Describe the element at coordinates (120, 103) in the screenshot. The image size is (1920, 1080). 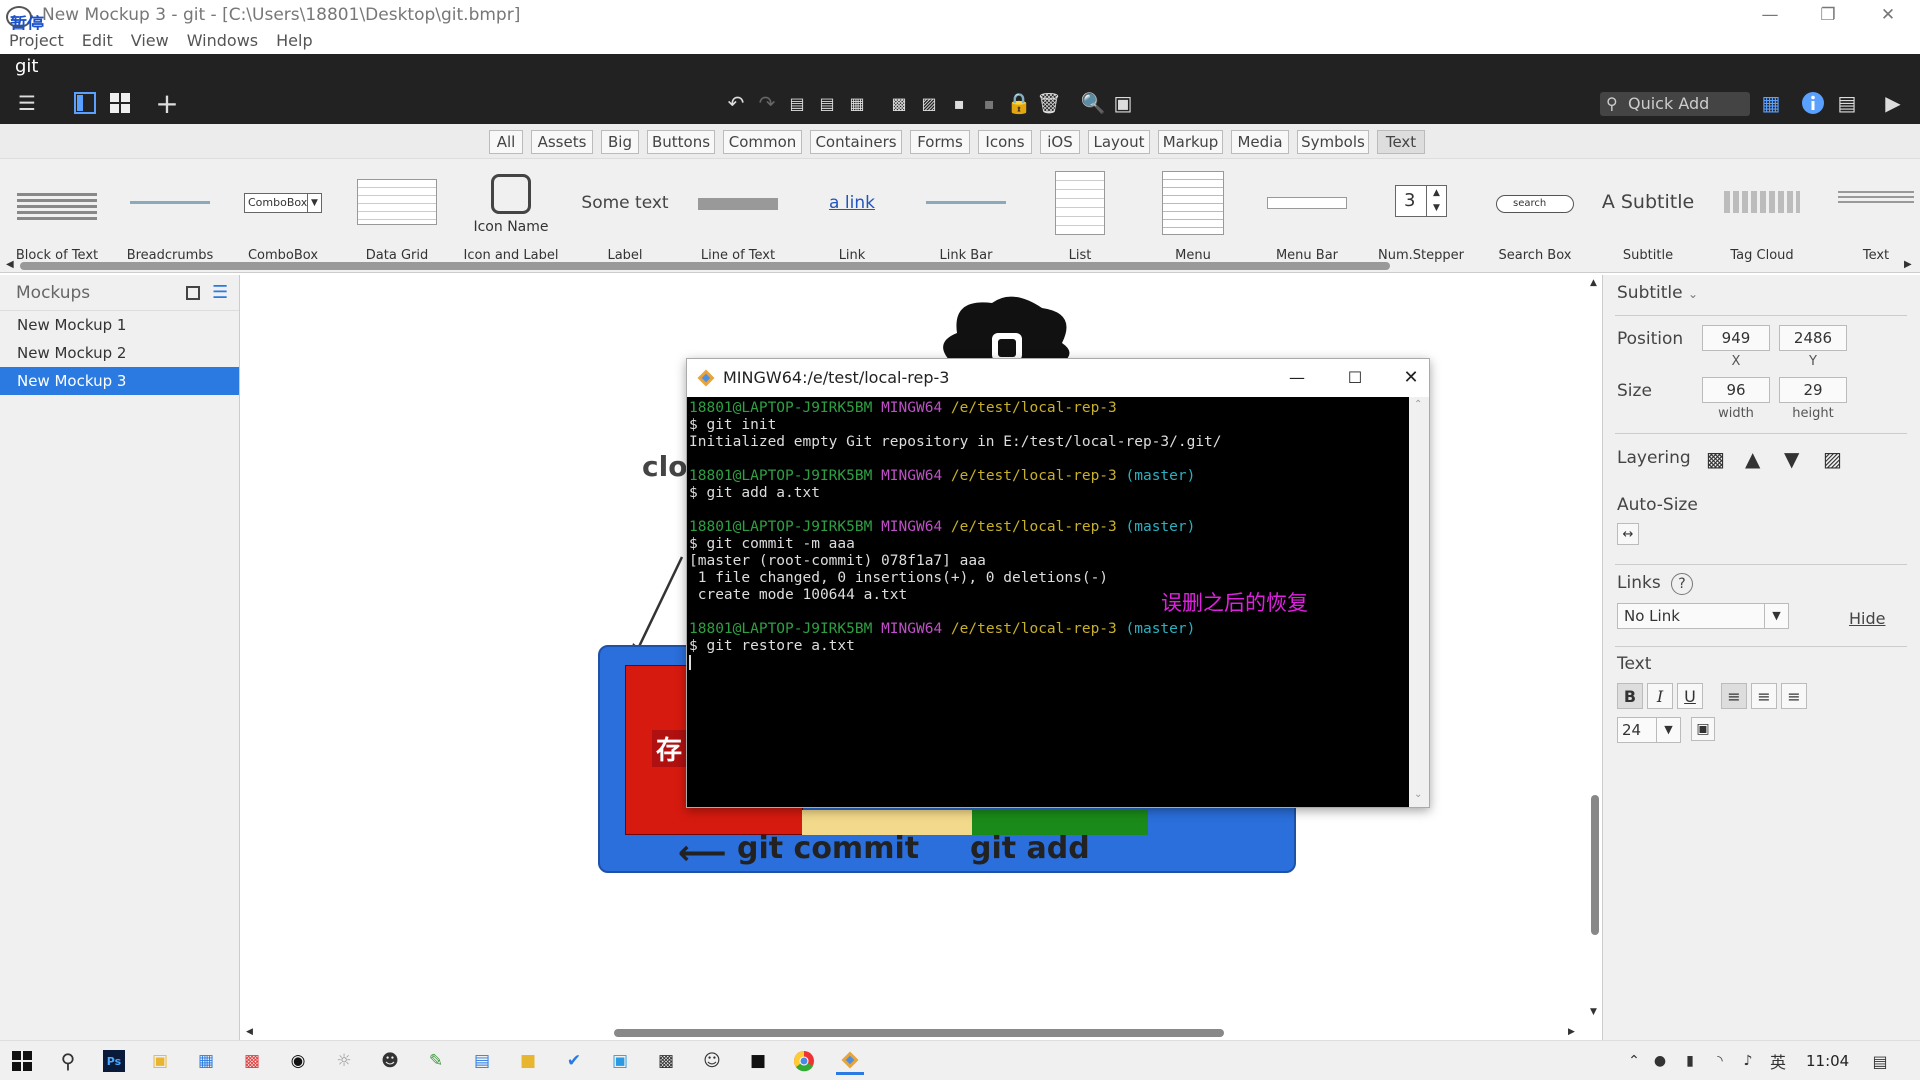
I see `grid-view-icon` at that location.